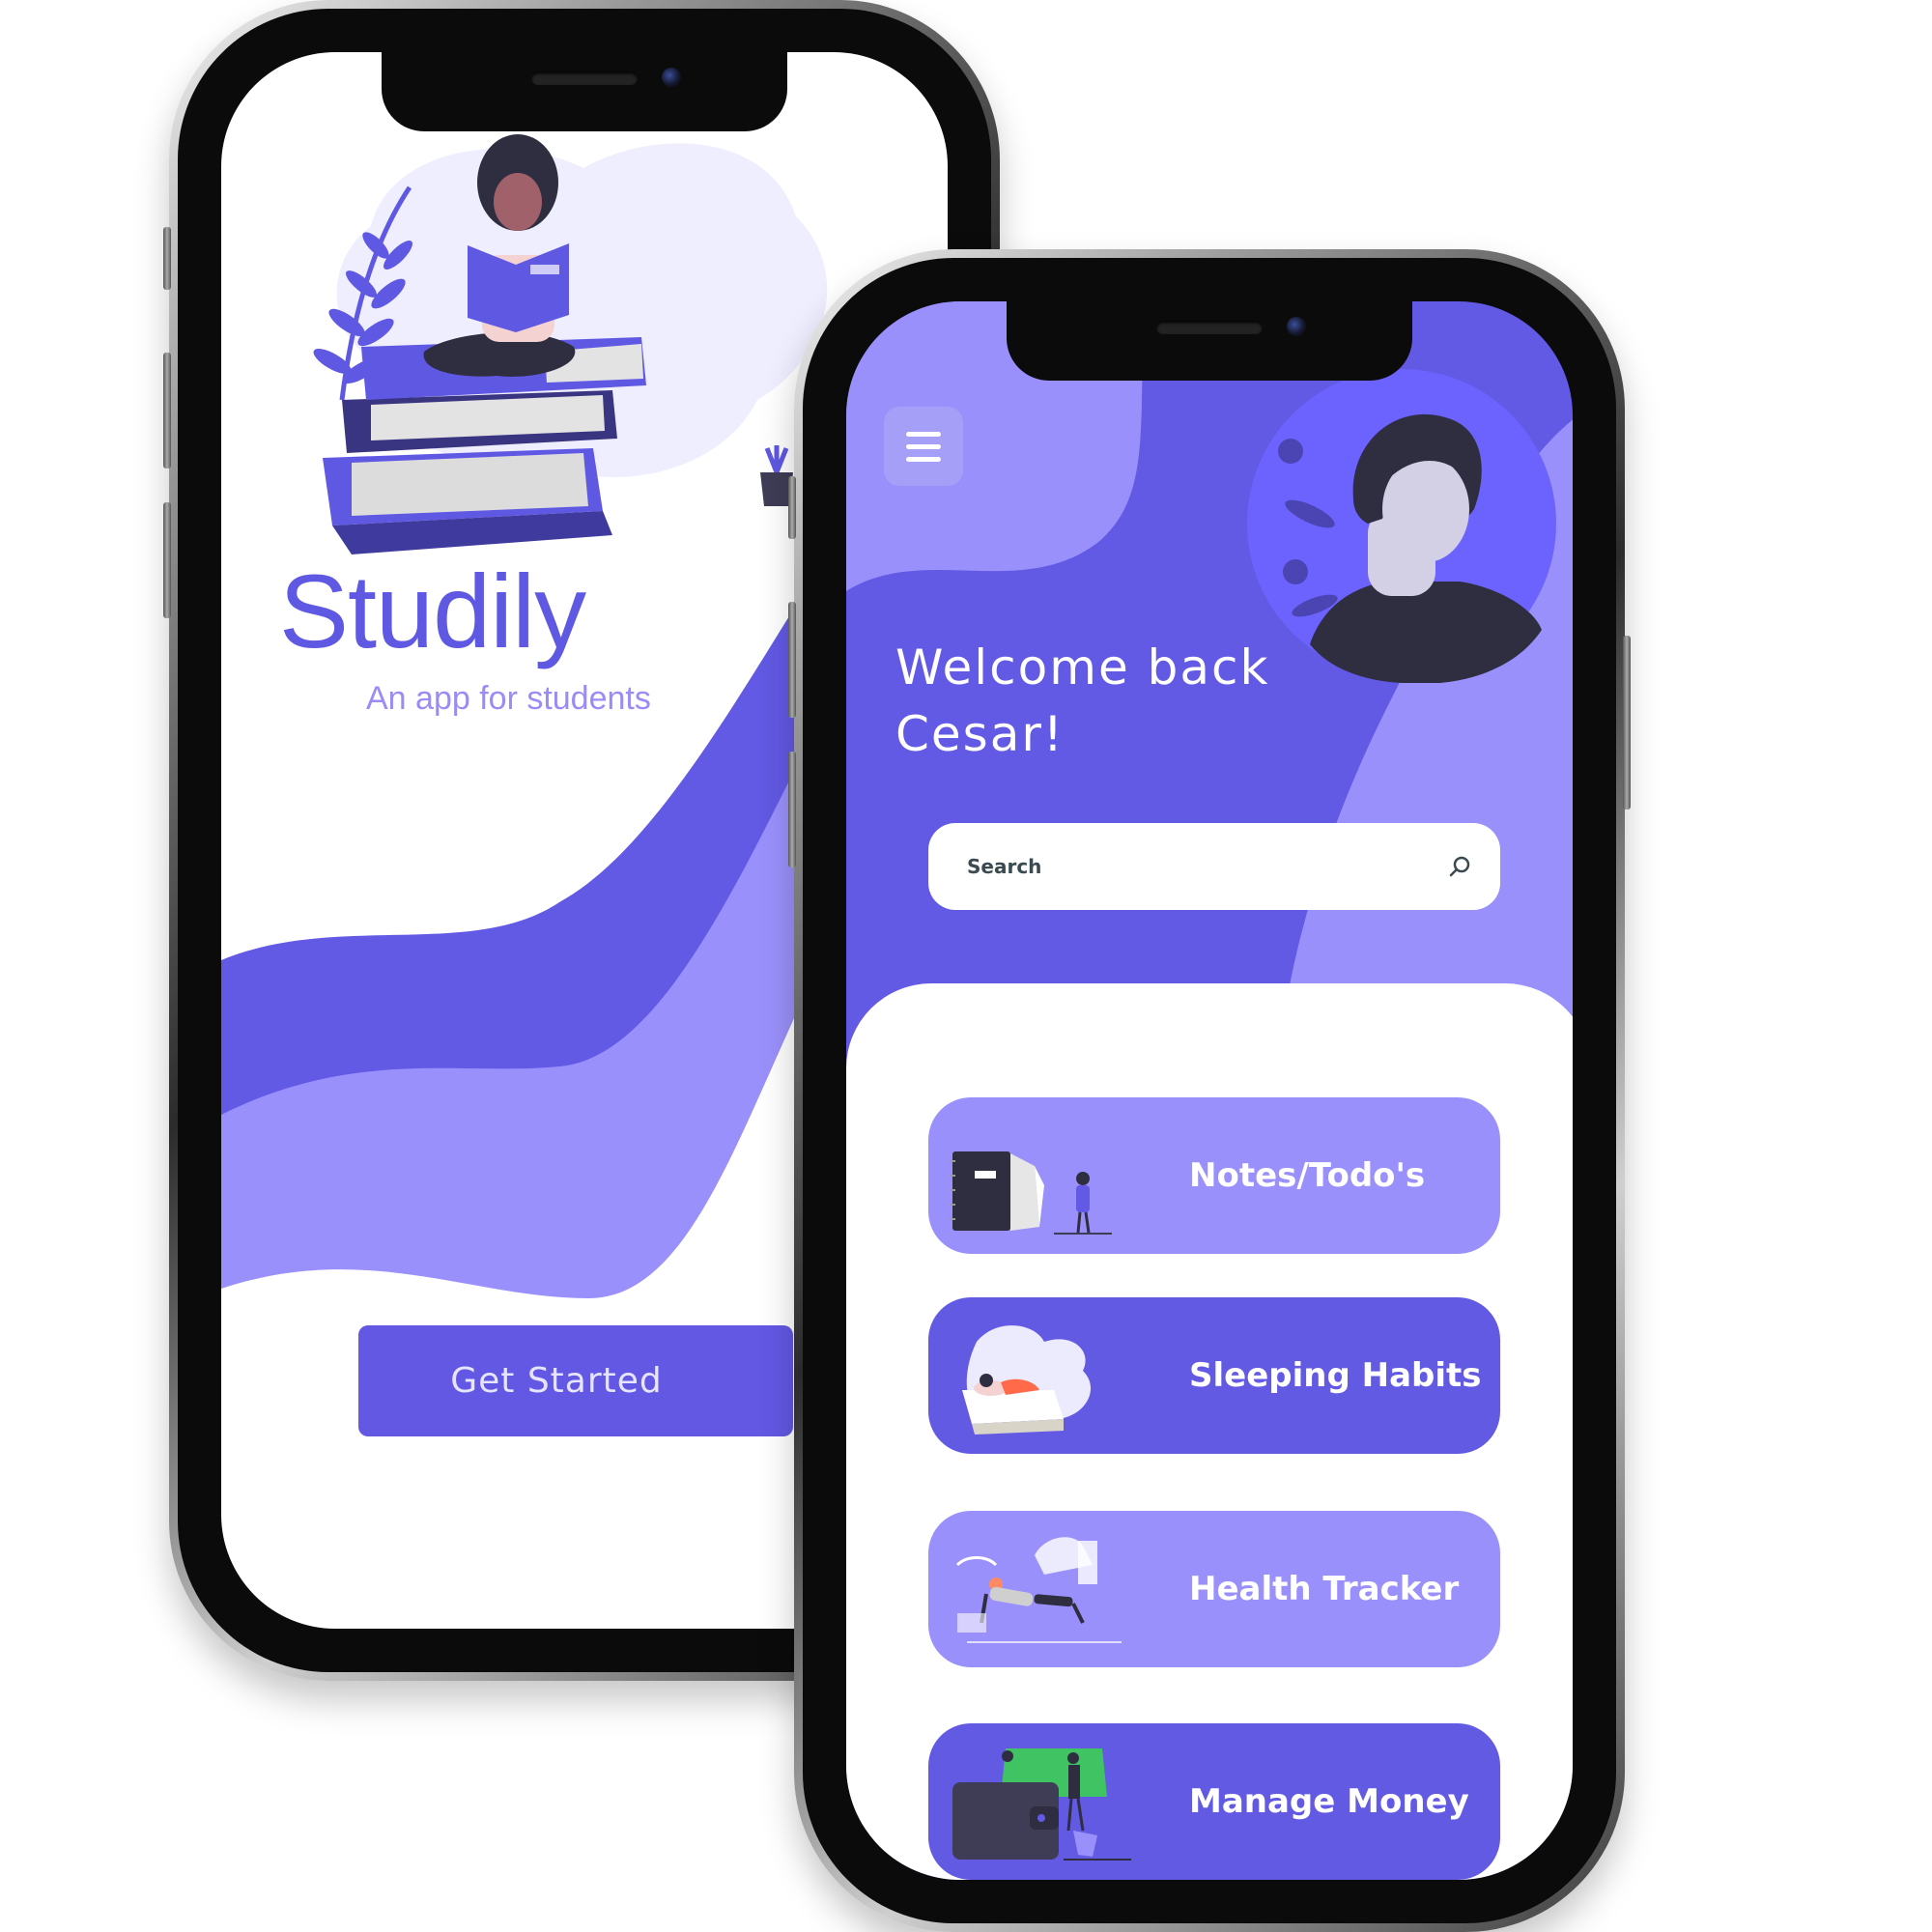 This screenshot has height=1932, width=1932. I want to click on exercise-illustration, so click(1038, 1590).